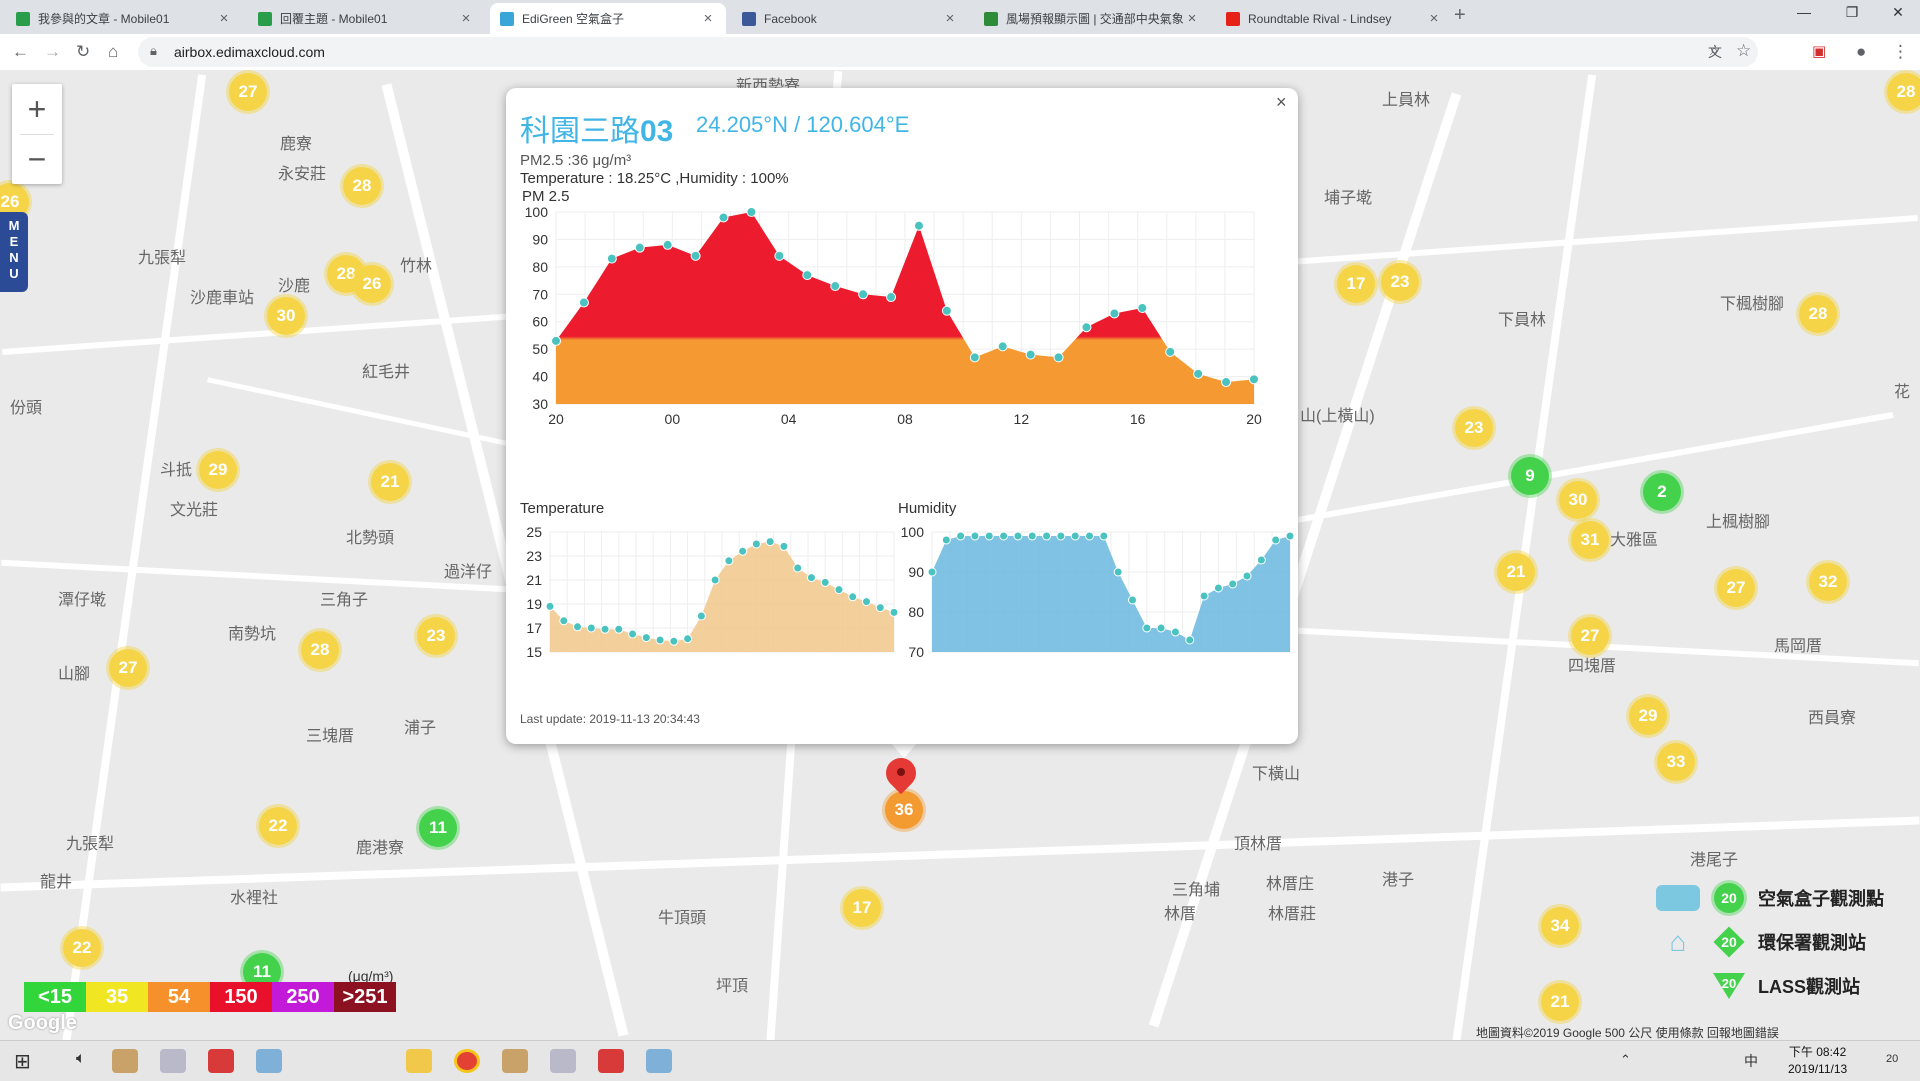  What do you see at coordinates (1819, 51) in the screenshot?
I see `extension-icon: ▣` at bounding box center [1819, 51].